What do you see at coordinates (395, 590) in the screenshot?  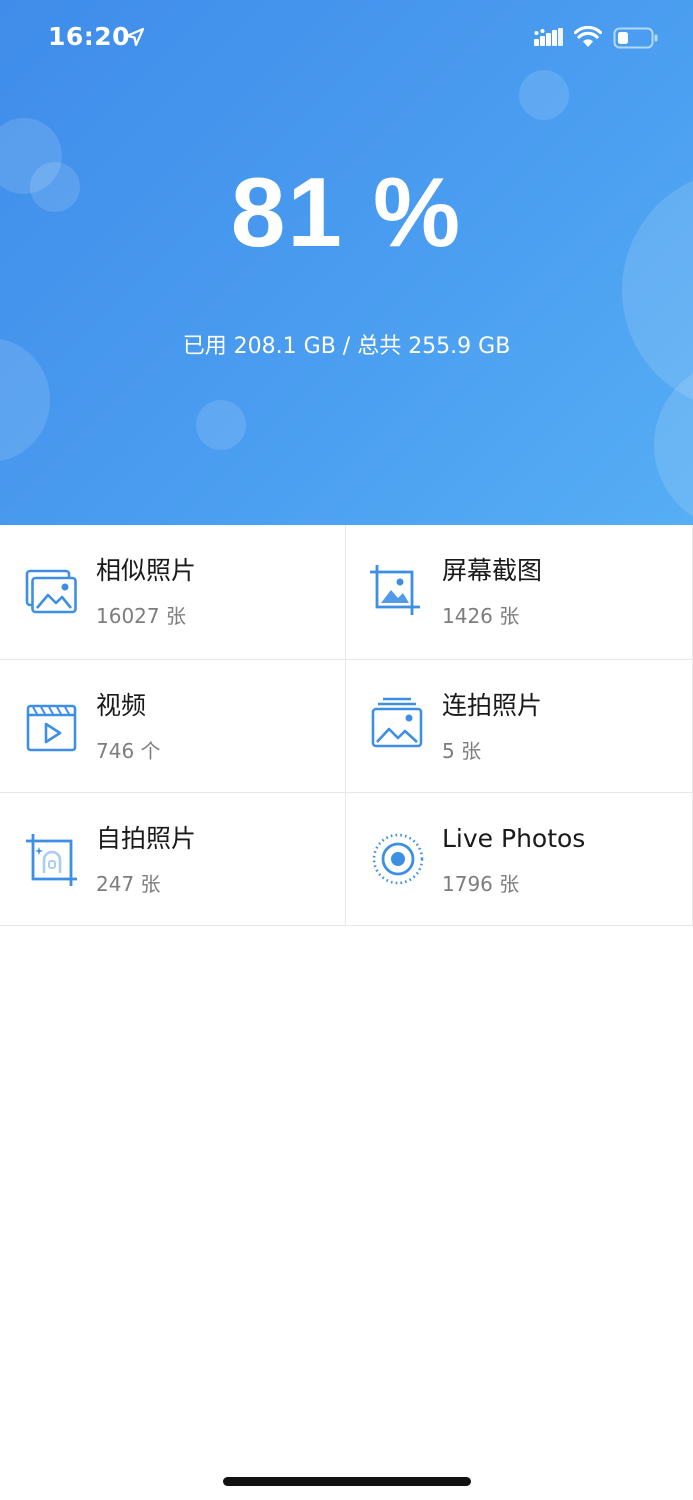 I see `screenshot-icon` at bounding box center [395, 590].